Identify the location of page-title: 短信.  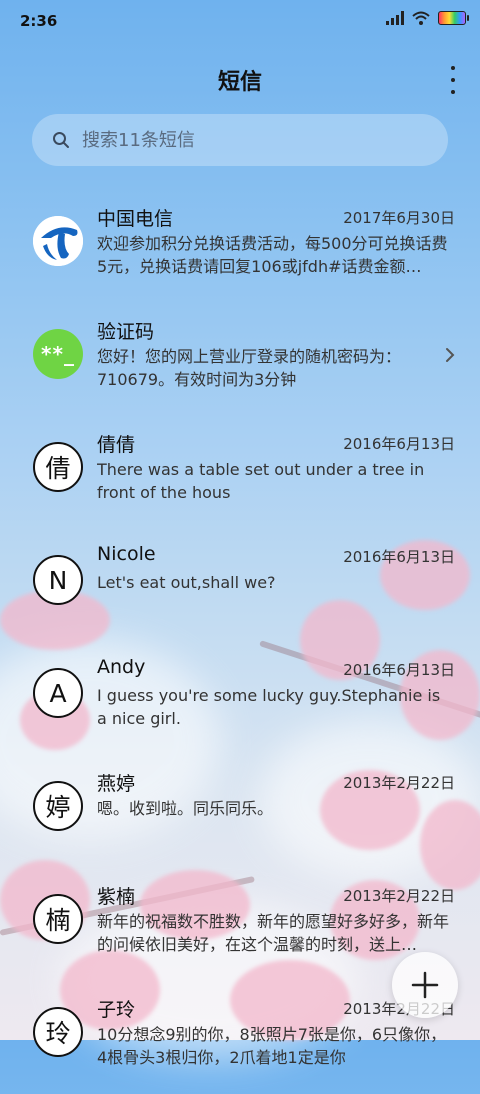
(239, 82).